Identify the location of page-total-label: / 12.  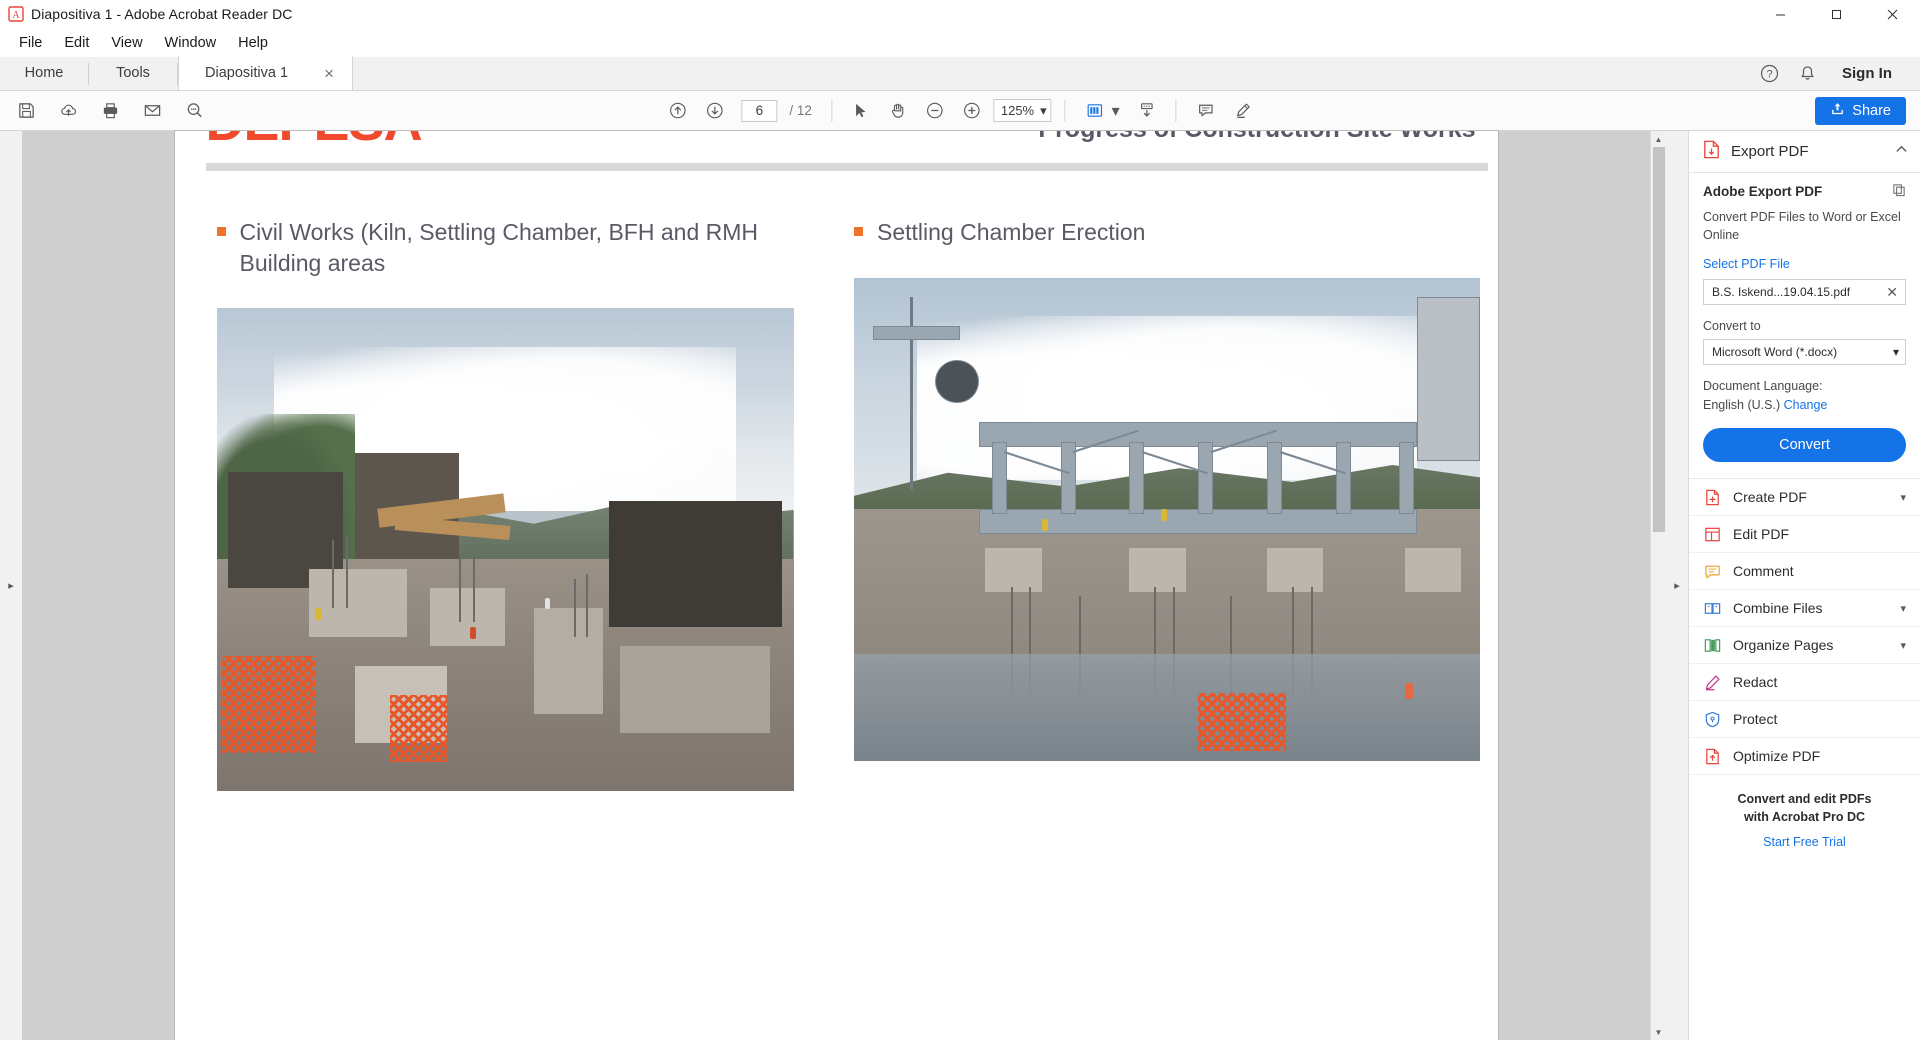
(800, 110).